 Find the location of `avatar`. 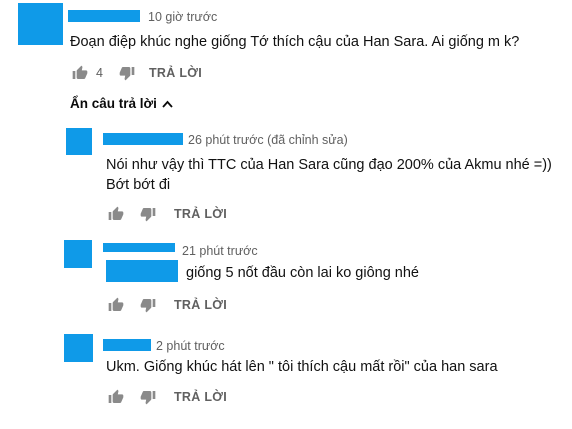

avatar is located at coordinates (40, 24).